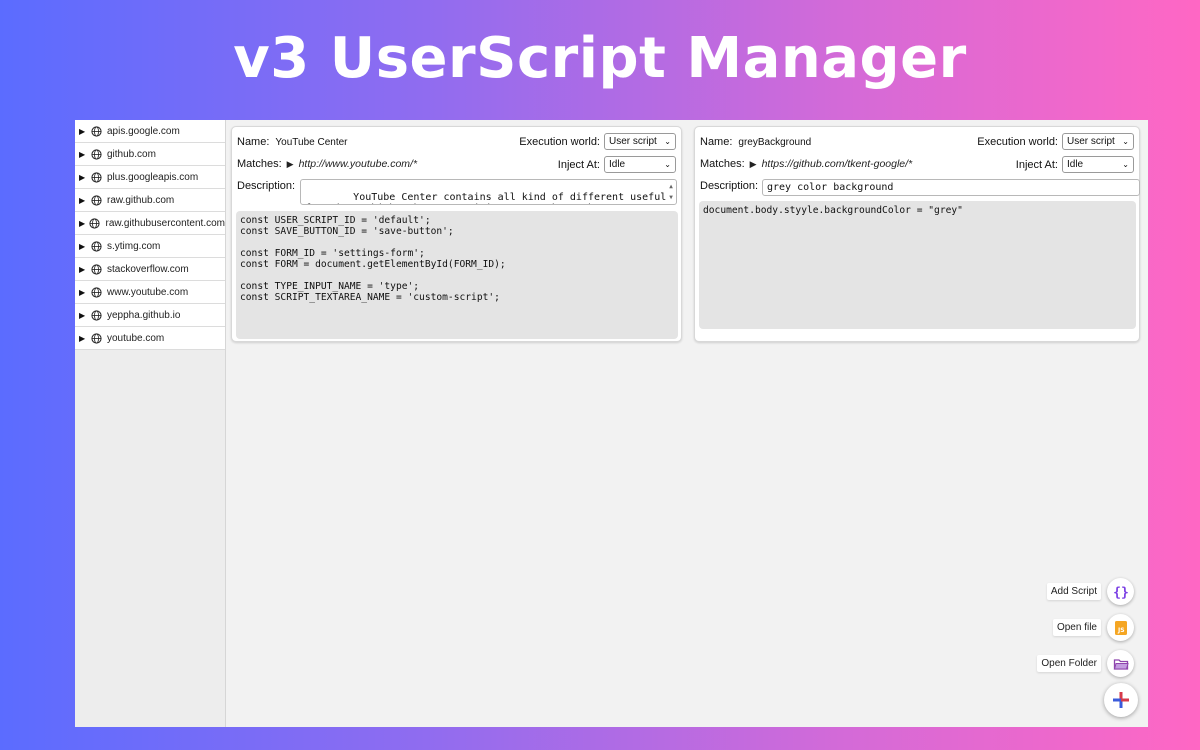 The width and height of the screenshot is (1200, 750). I want to click on site-item: ▶ apis.google.com, so click(150, 131).